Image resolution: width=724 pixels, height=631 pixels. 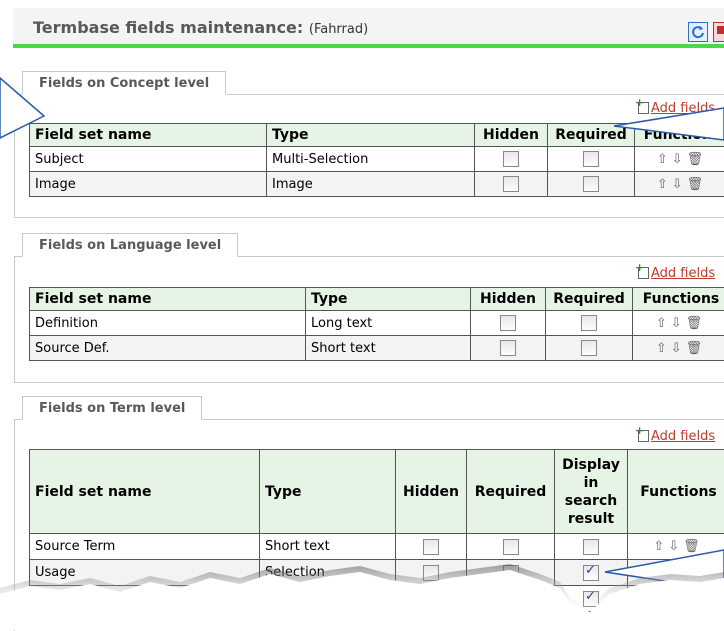 I want to click on torn-edge, so click(x=362, y=589).